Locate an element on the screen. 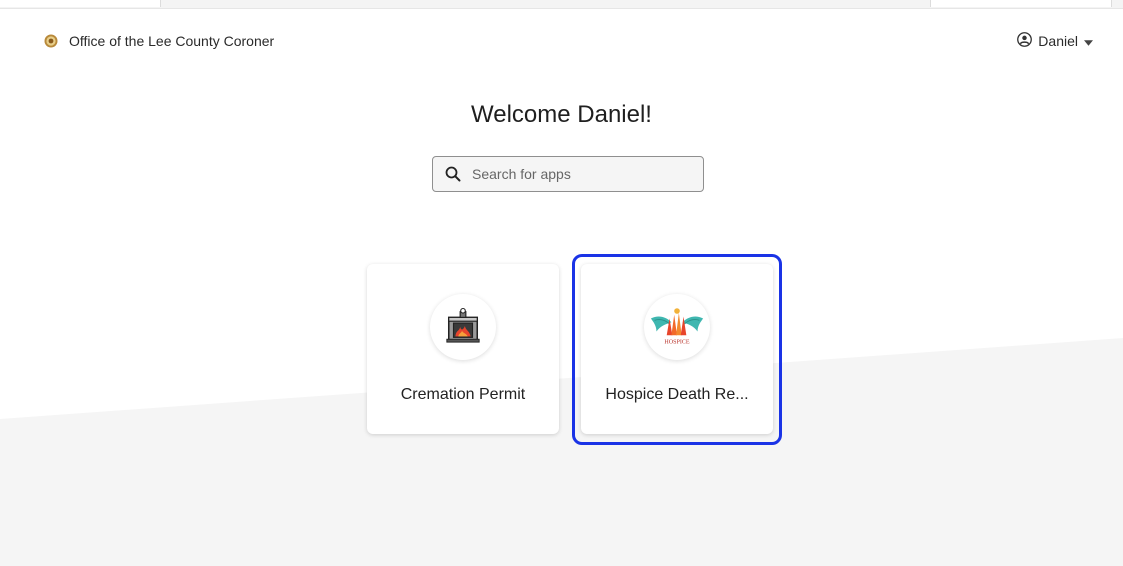 The width and height of the screenshot is (1123, 566). top-bar: Office of the Lee County Coroner Daniel is located at coordinates (561, 34).